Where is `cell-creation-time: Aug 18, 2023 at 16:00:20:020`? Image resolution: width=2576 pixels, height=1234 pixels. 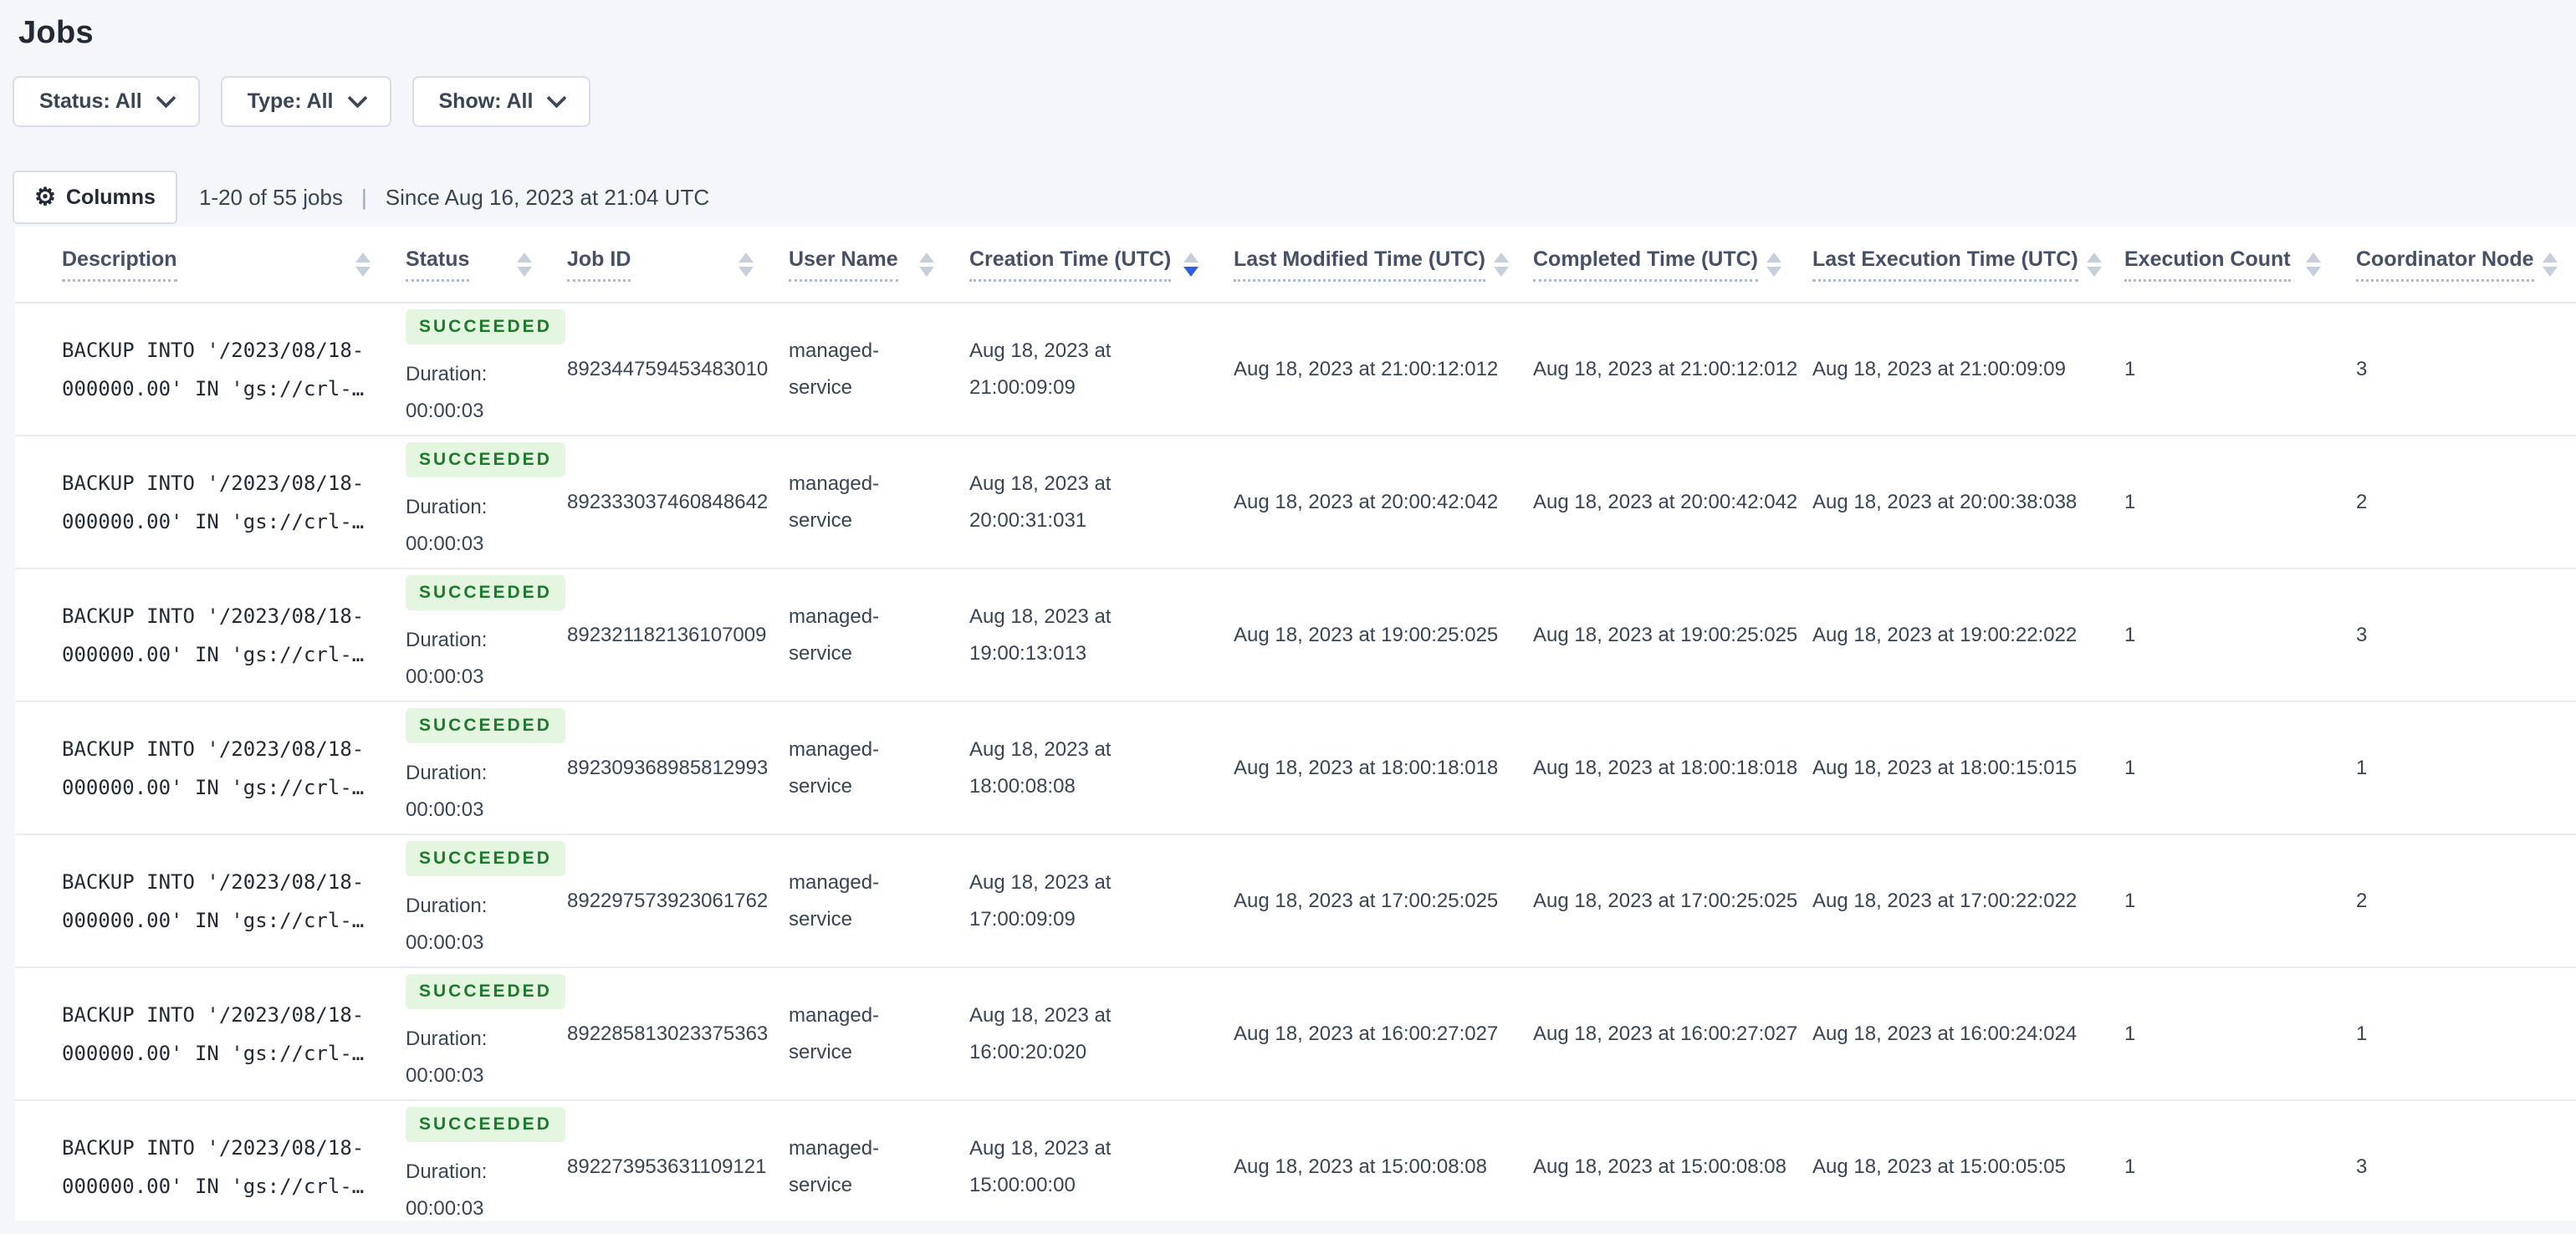
cell-creation-time: Aug 18, 2023 at 16:00:20:020 is located at coordinates (1085, 1034).